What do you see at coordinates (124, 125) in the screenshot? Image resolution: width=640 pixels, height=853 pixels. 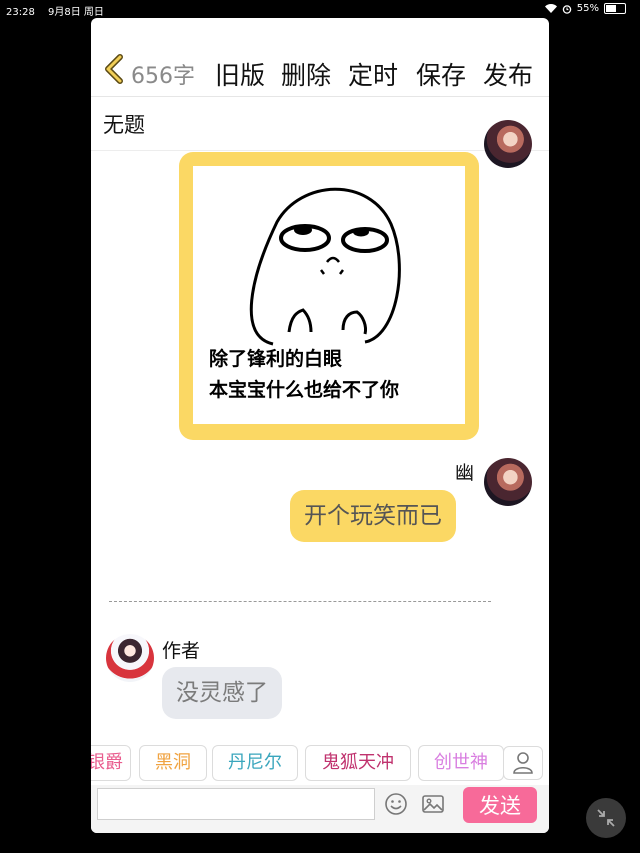 I see `story-title: 无题` at bounding box center [124, 125].